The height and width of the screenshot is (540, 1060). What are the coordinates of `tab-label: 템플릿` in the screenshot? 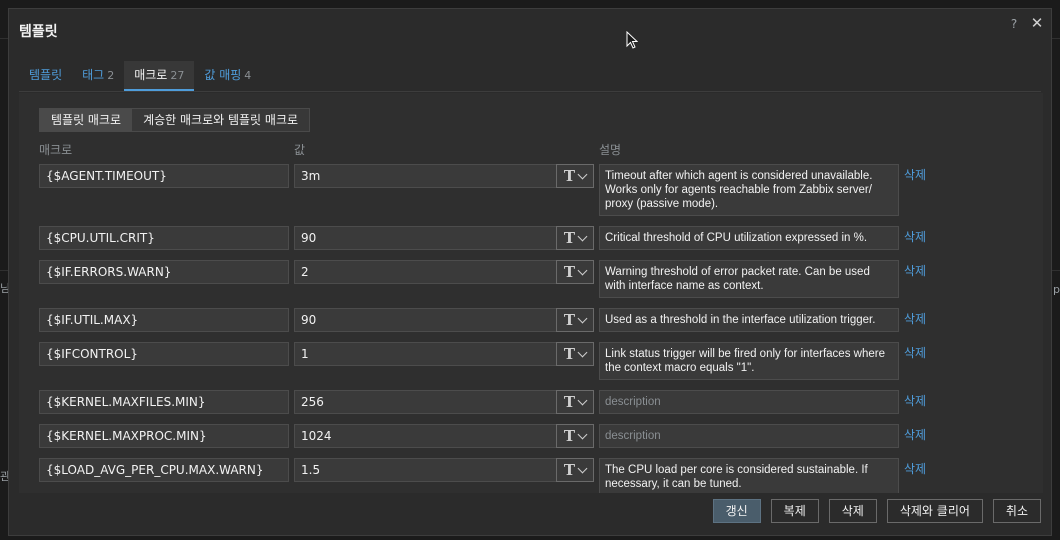 It's located at (46, 75).